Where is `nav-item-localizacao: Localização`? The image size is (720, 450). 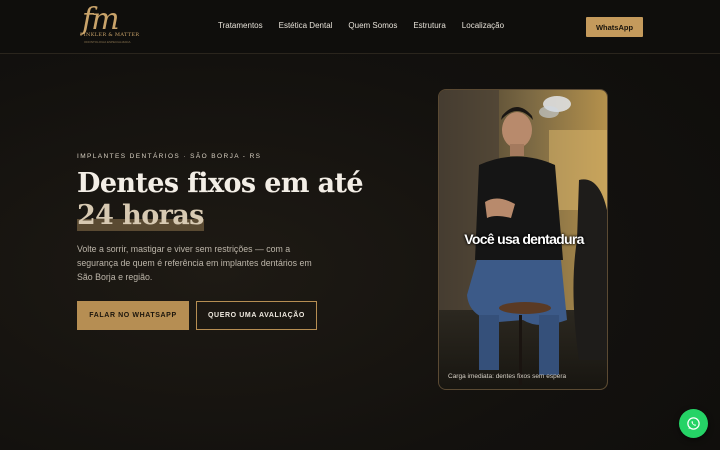
nav-item-localizacao: Localização is located at coordinates (483, 25).